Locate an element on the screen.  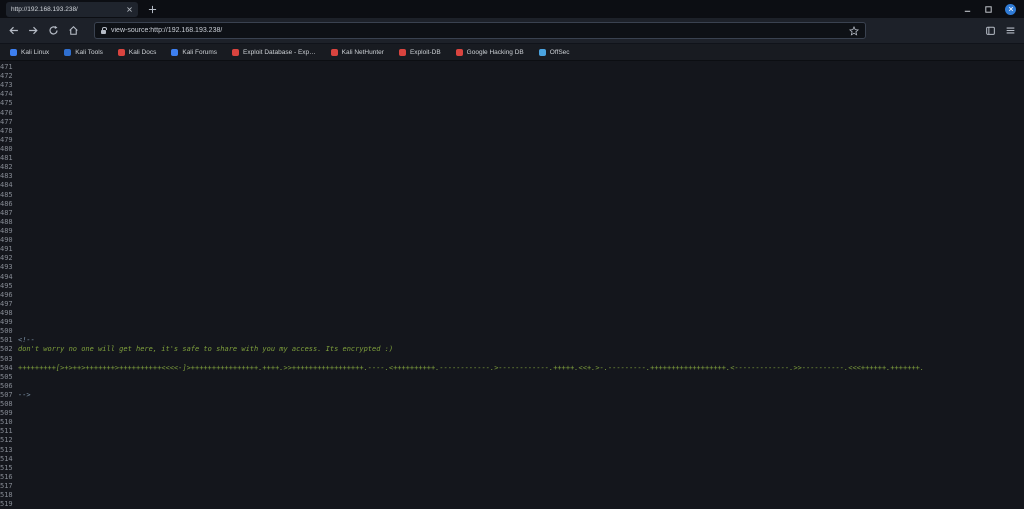
line-number: 511 is located at coordinates (6, 431).